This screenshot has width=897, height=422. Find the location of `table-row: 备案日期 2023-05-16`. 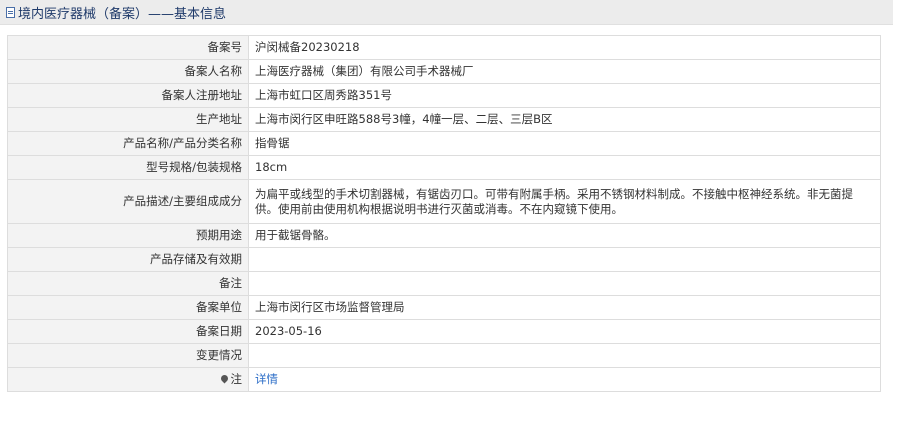

table-row: 备案日期 2023-05-16 is located at coordinates (444, 331).